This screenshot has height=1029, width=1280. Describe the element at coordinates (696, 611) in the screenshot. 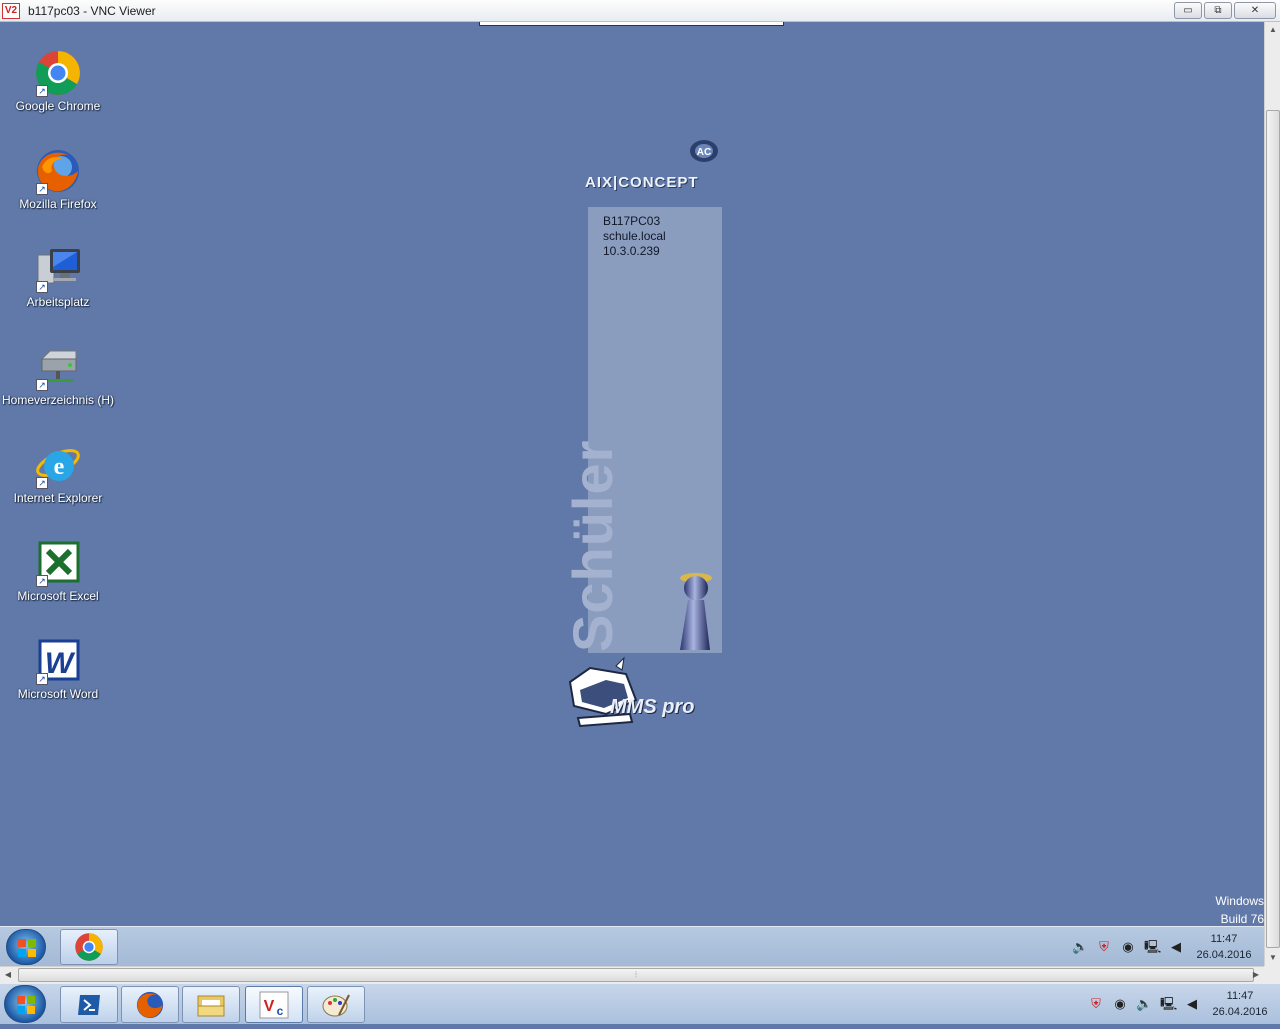

I see `pawn-figure-icon` at that location.